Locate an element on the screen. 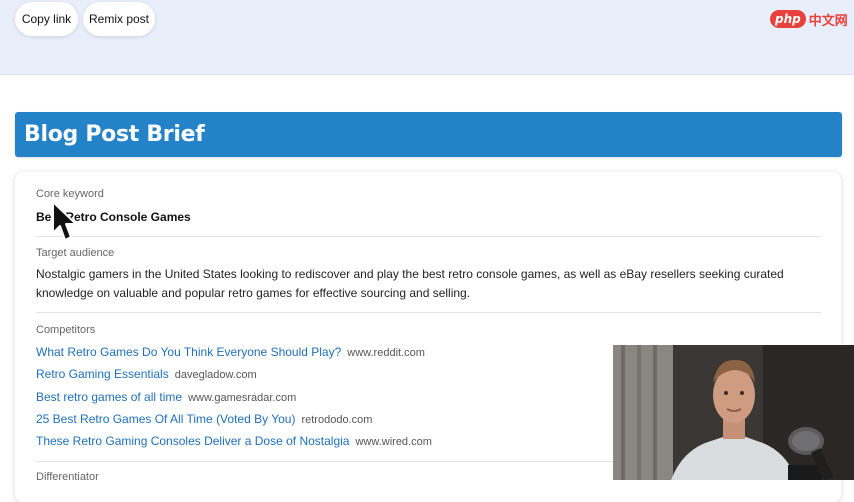 The image size is (854, 502). watermark-badge: php is located at coordinates (788, 19).